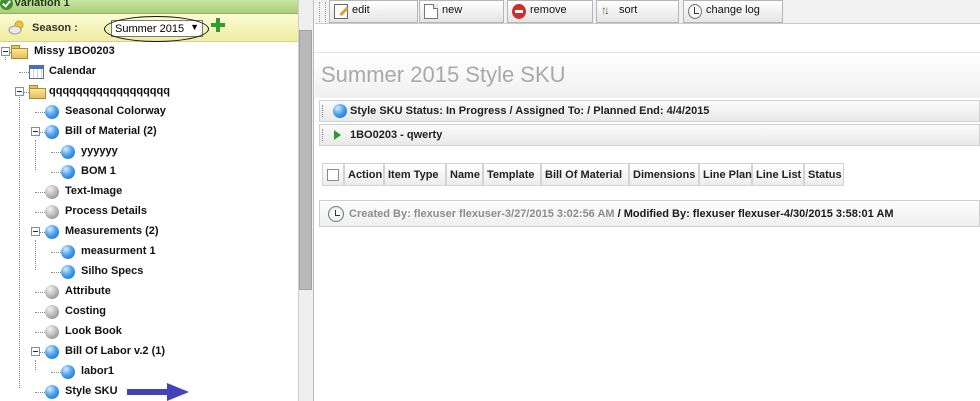 This screenshot has height=401, width=980. I want to click on tree-node: Look Book, so click(149, 332).